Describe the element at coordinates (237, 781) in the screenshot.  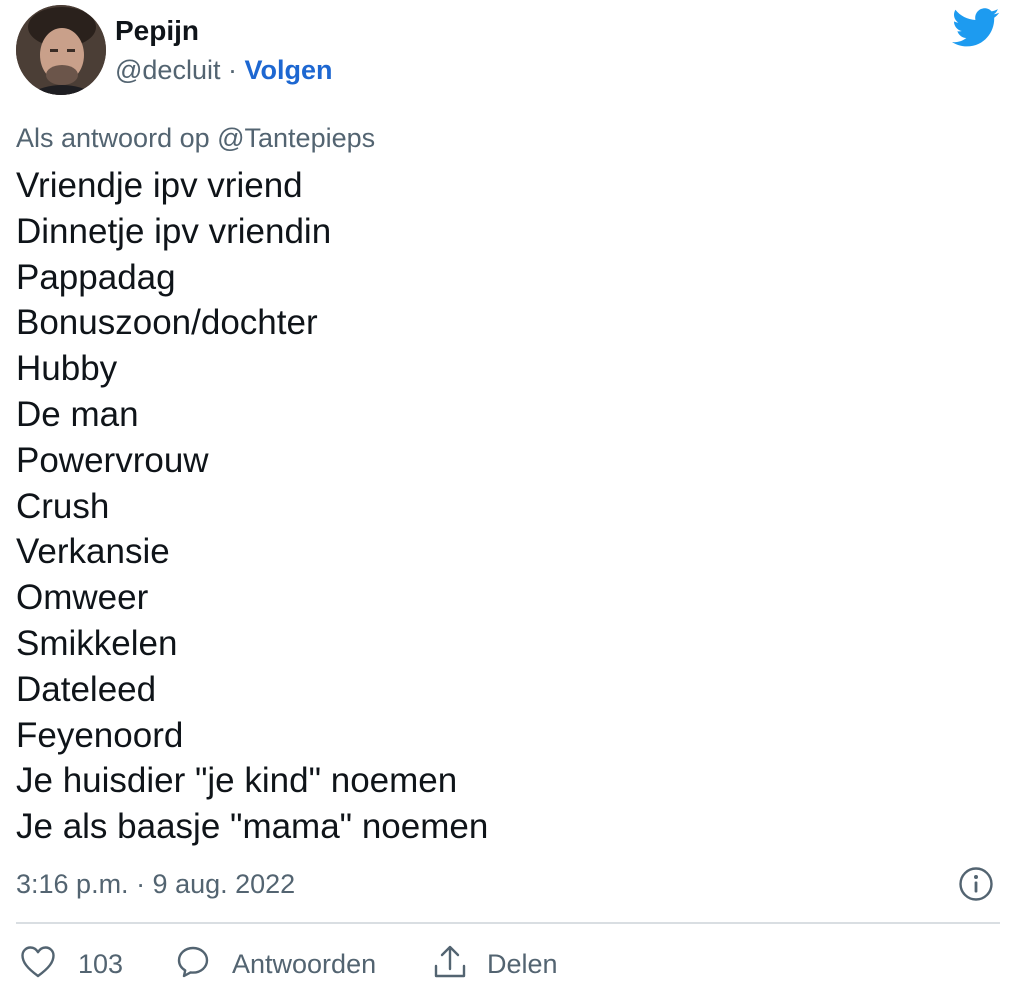
I see `tweet-line: Je huisdier "je kind" noemen` at that location.